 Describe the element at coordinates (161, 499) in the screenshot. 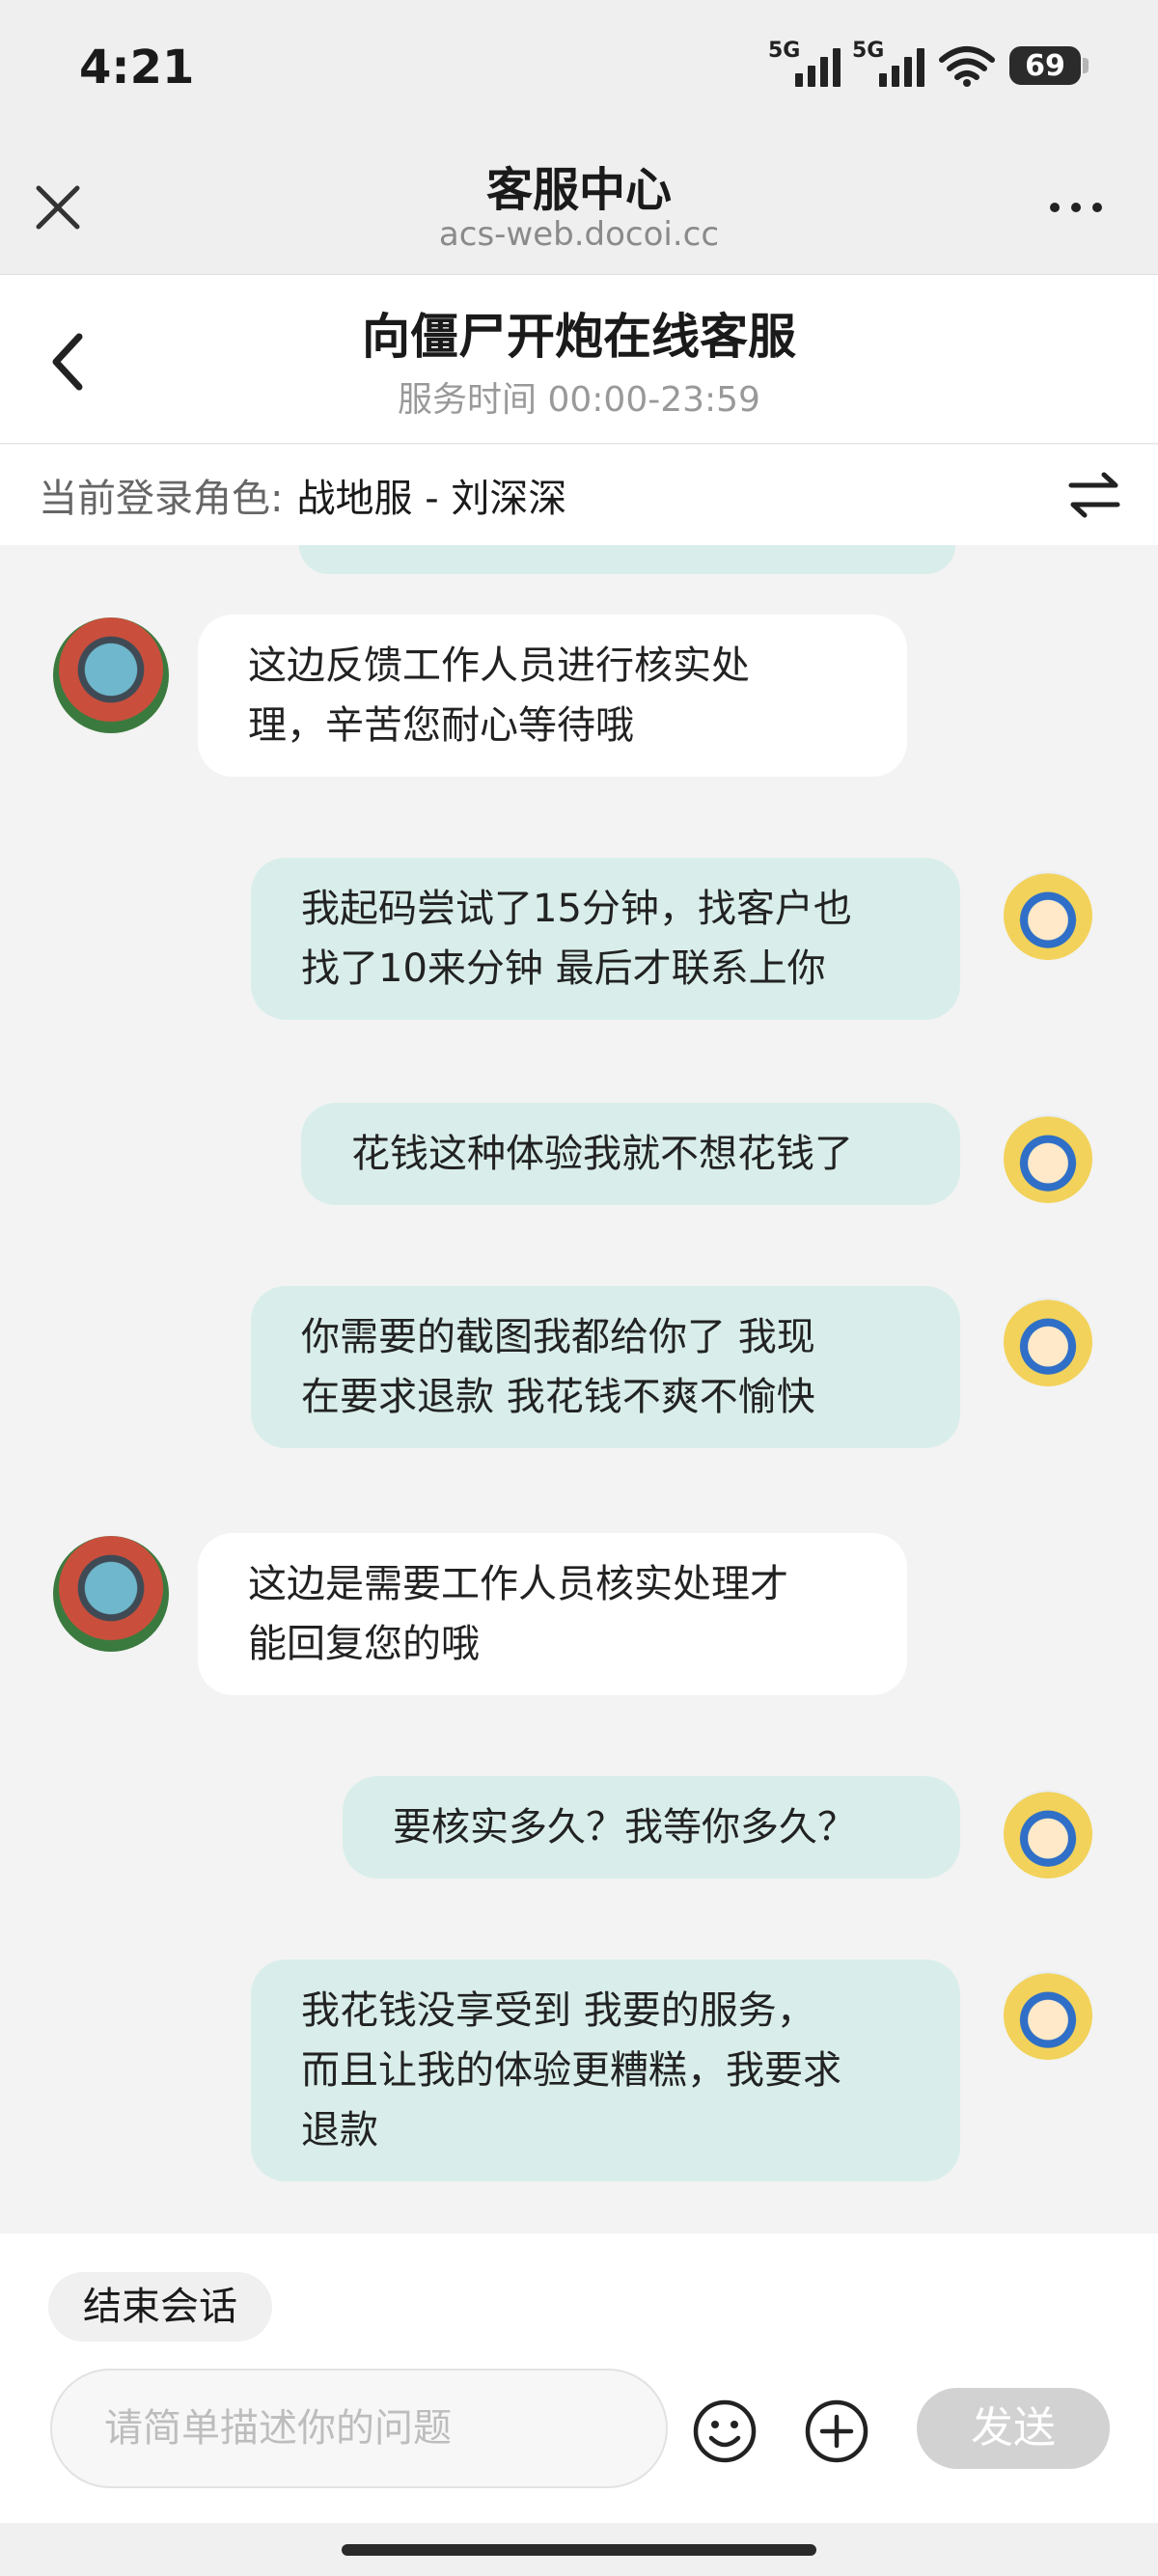

I see `role-label: 当前登录角色:` at that location.